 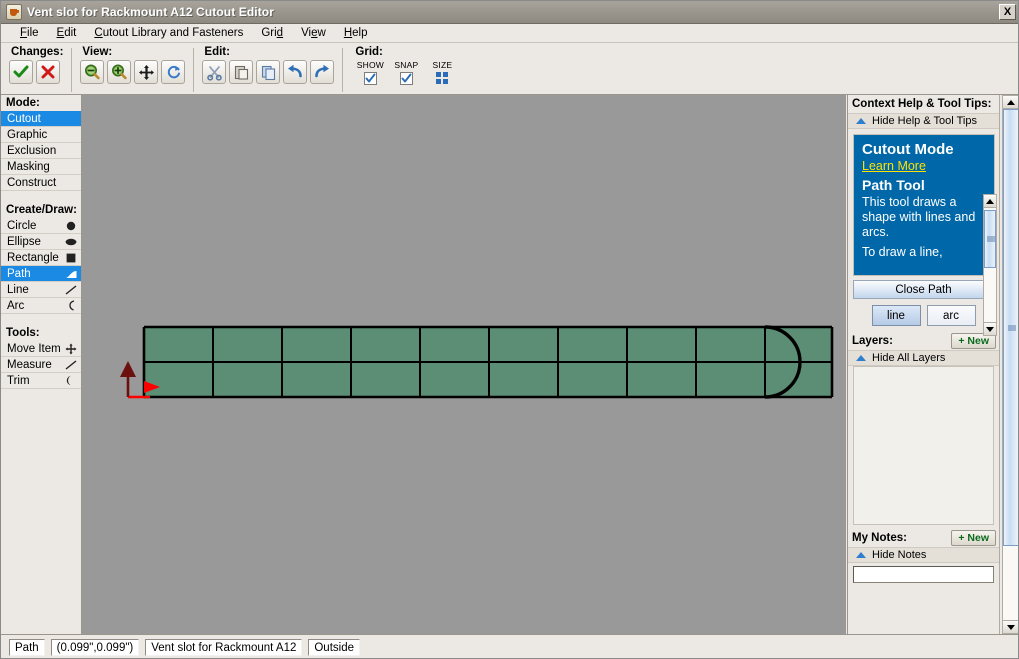 I want to click on clipboard-paste-icon, so click(x=241, y=72).